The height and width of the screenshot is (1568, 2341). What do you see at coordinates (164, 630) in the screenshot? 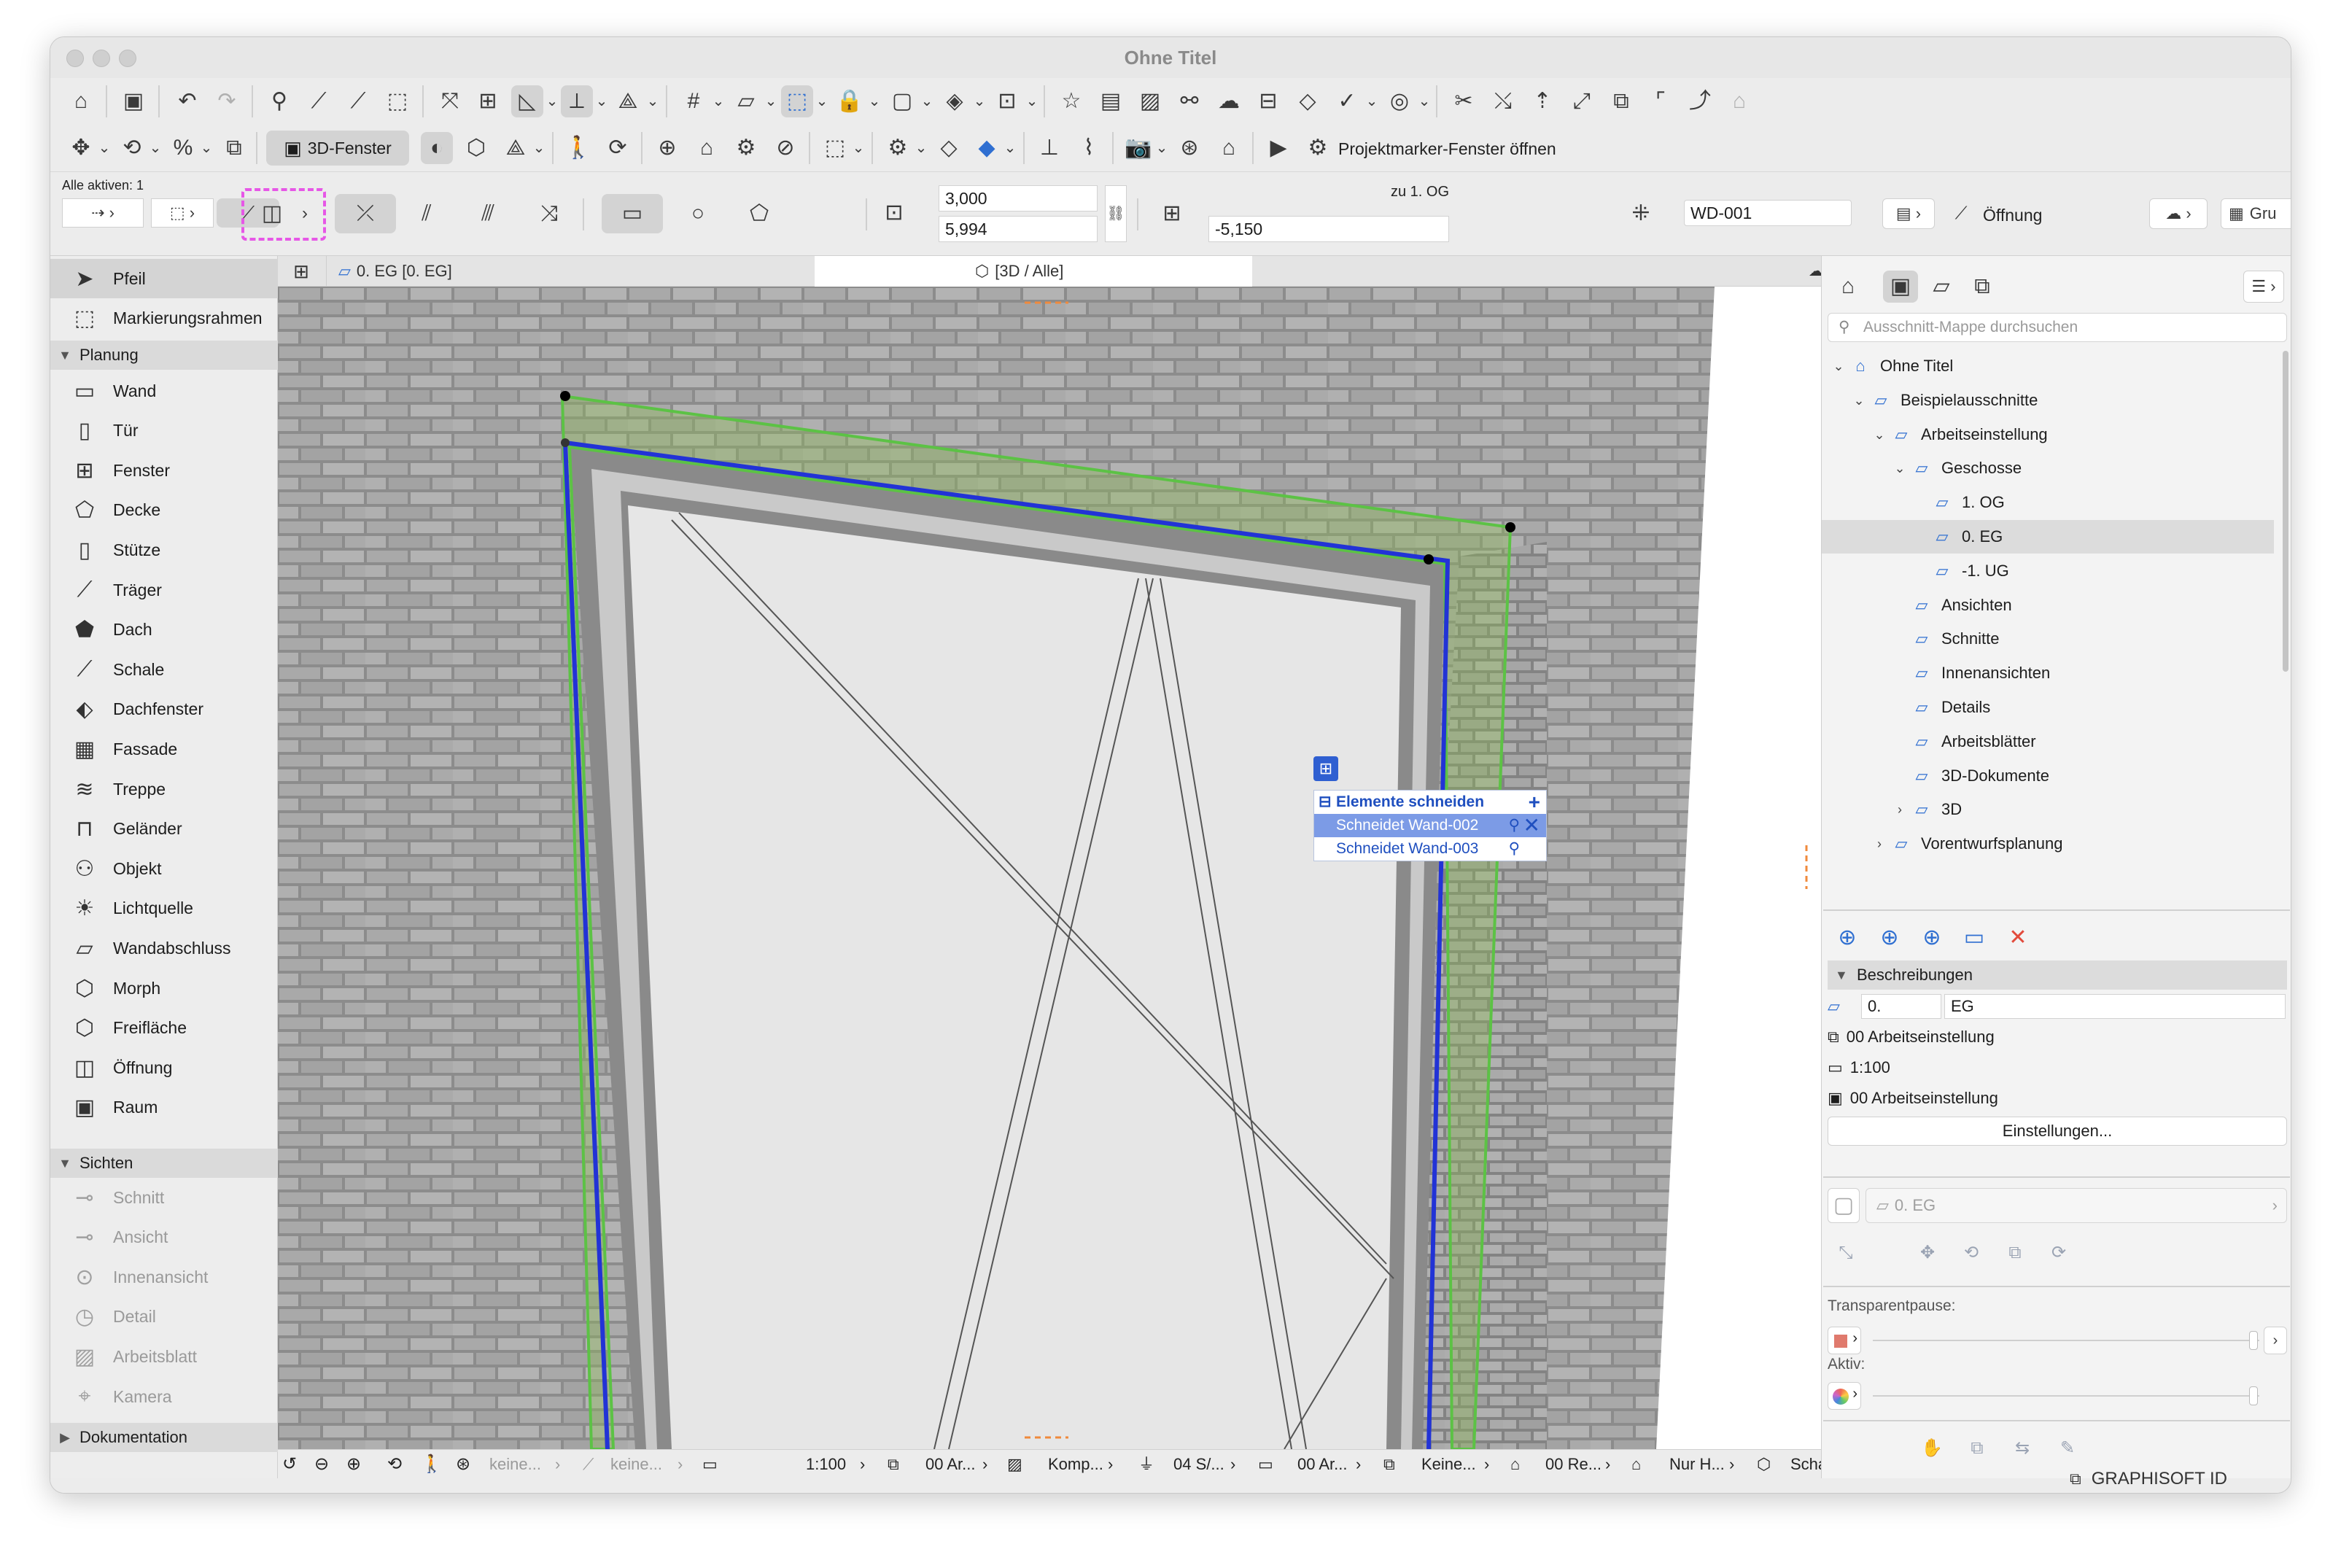
I see `tool-roof: ⬟ Dach` at bounding box center [164, 630].